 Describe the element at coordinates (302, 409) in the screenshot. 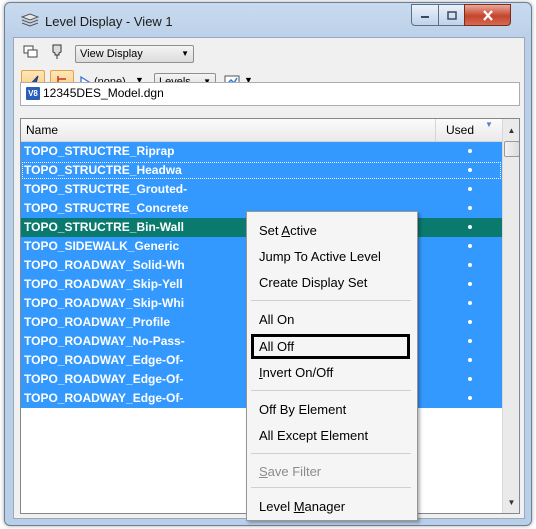

I see `menu-item-off-by-element: Off By Element` at that location.